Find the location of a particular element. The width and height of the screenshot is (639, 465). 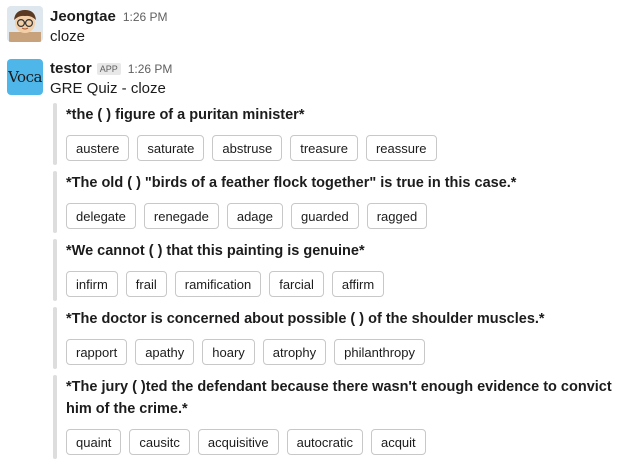

answer-button: frail is located at coordinates (146, 284).